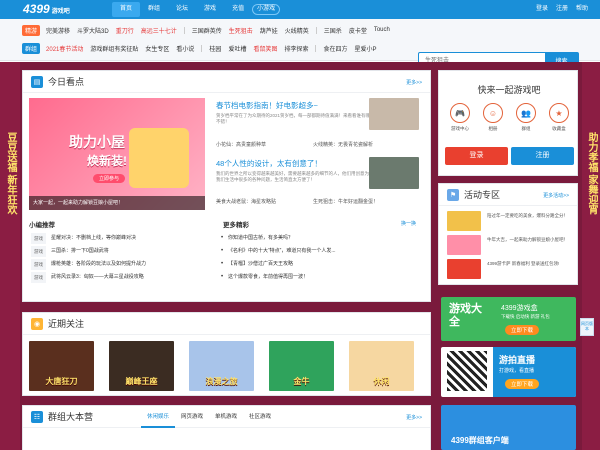 This screenshot has width=600, height=450. Describe the element at coordinates (335, 48) in the screenshot. I see `sub-nav-link: 食在四方` at that location.